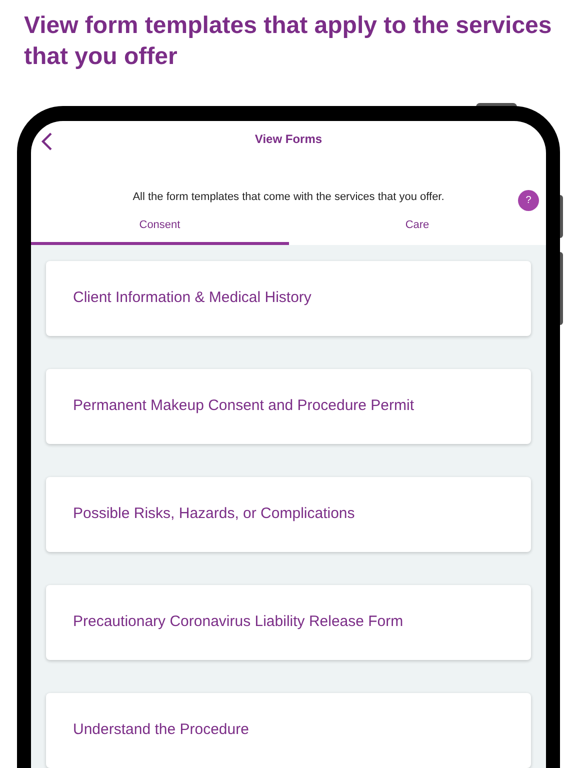 Image resolution: width=576 pixels, height=768 pixels. I want to click on screen-title: View Forms, so click(288, 139).